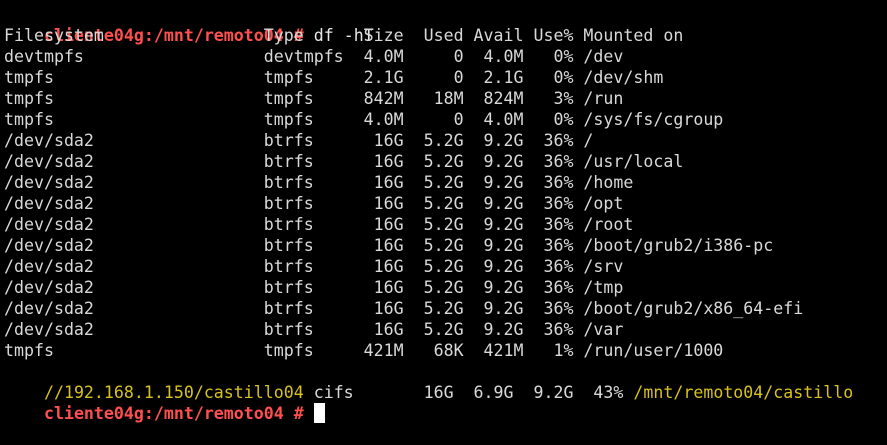 Image resolution: width=887 pixels, height=445 pixels. Describe the element at coordinates (314, 287) in the screenshot. I see `df-row: /dev/sda2 btrfs 16G 5.2G 9.2G 36% /tmp` at that location.